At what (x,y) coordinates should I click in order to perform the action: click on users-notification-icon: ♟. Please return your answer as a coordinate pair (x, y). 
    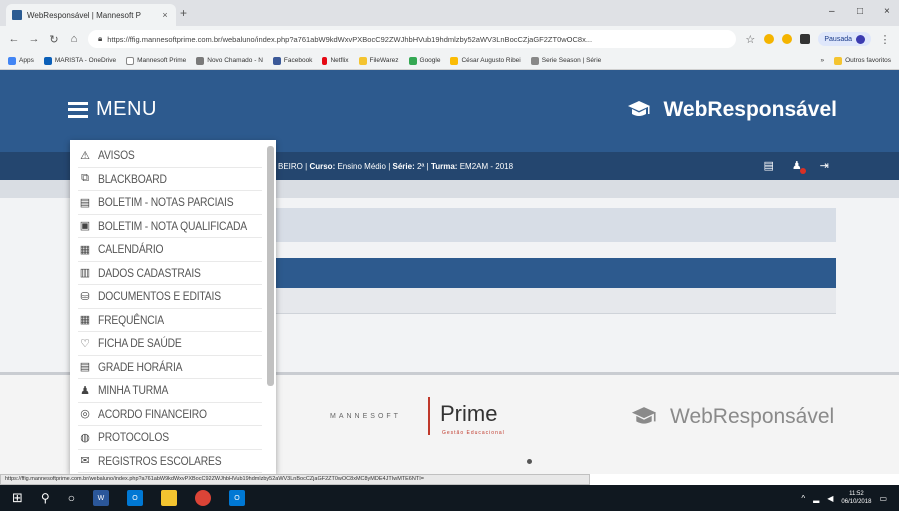
    Looking at the image, I should click on (799, 166).